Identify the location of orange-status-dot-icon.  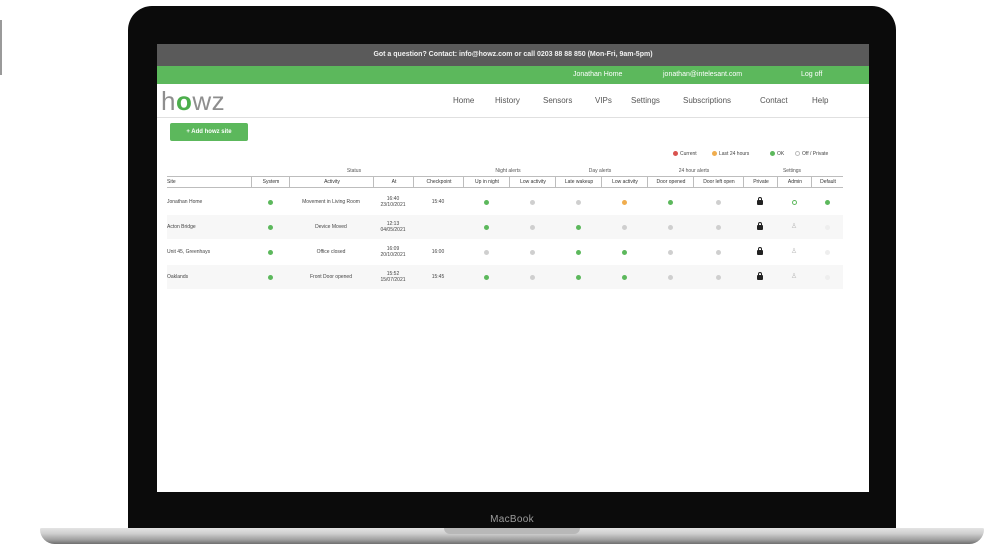
(624, 202).